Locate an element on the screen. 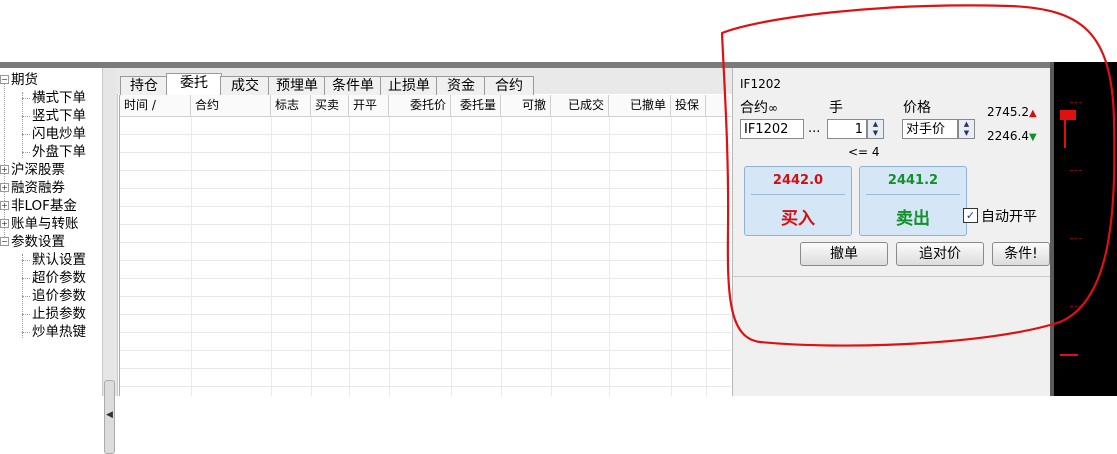 The height and width of the screenshot is (454, 1117). chase-price-button: 追对价 is located at coordinates (940, 254).